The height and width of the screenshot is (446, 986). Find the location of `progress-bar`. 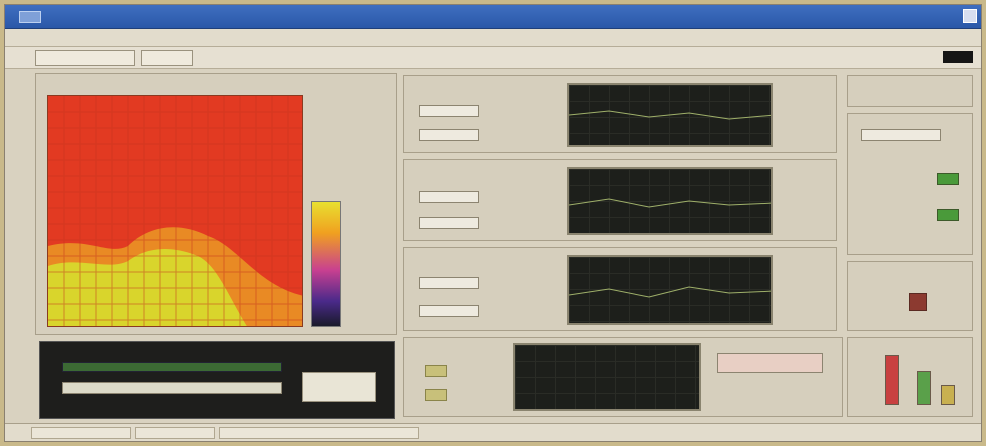

progress-bar is located at coordinates (172, 367).